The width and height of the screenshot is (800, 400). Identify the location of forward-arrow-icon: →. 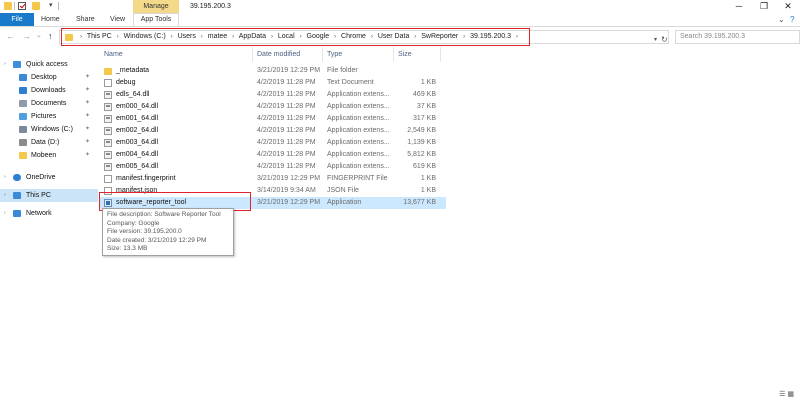
(26, 36).